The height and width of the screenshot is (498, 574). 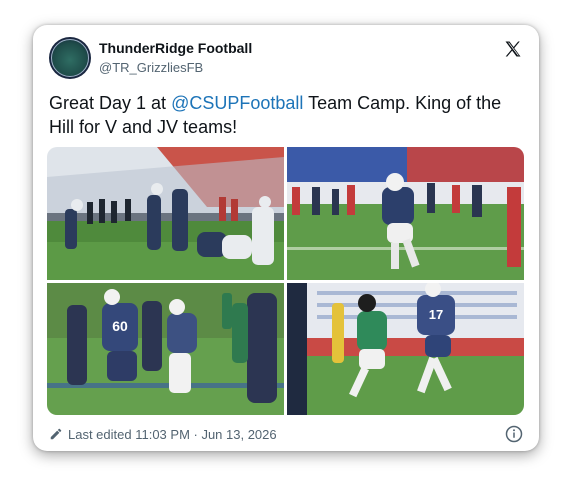 What do you see at coordinates (172, 434) in the screenshot?
I see `last-edited-timestamp: Last edited 11:03 PM · Jun 13, 2026` at bounding box center [172, 434].